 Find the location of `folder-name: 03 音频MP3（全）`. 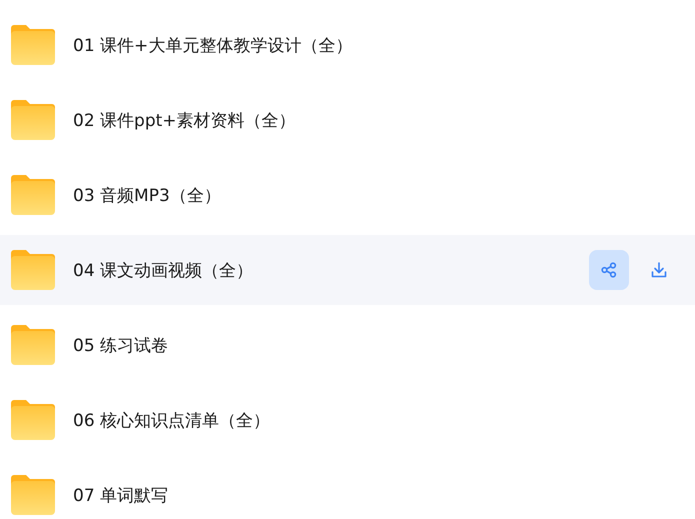

folder-name: 03 音频MP3（全） is located at coordinates (147, 195).